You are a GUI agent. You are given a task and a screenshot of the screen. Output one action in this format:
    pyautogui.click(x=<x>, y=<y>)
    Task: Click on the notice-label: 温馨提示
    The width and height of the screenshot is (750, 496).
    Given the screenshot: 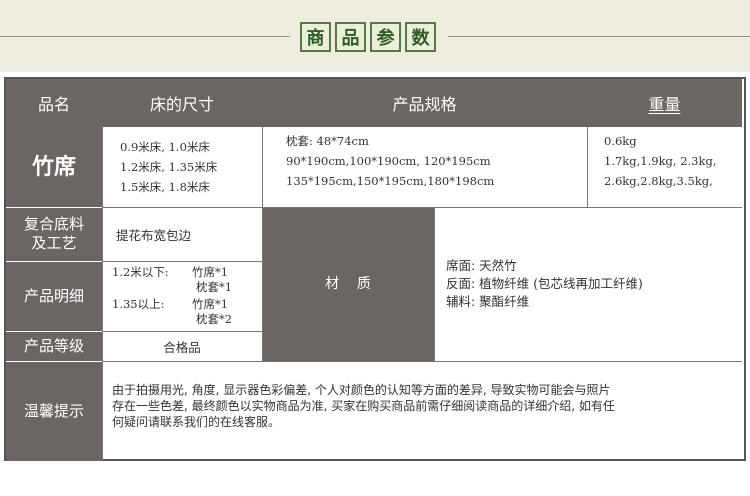 What is the action you would take?
    pyautogui.click(x=54, y=411)
    